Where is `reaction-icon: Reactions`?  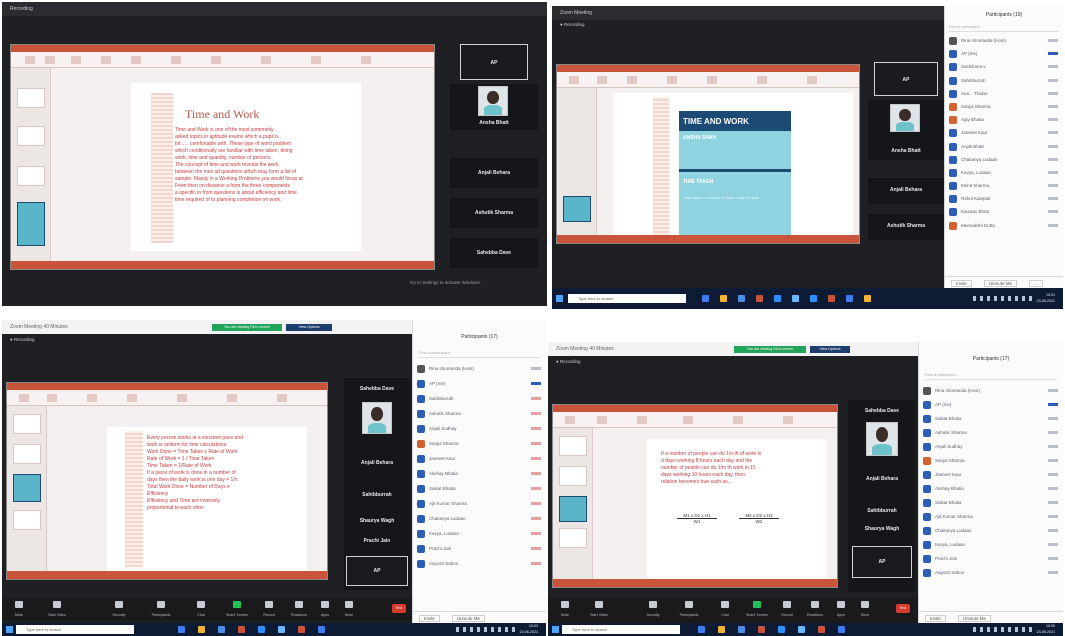
reaction-icon: Reactions is located at coordinates (815, 609).